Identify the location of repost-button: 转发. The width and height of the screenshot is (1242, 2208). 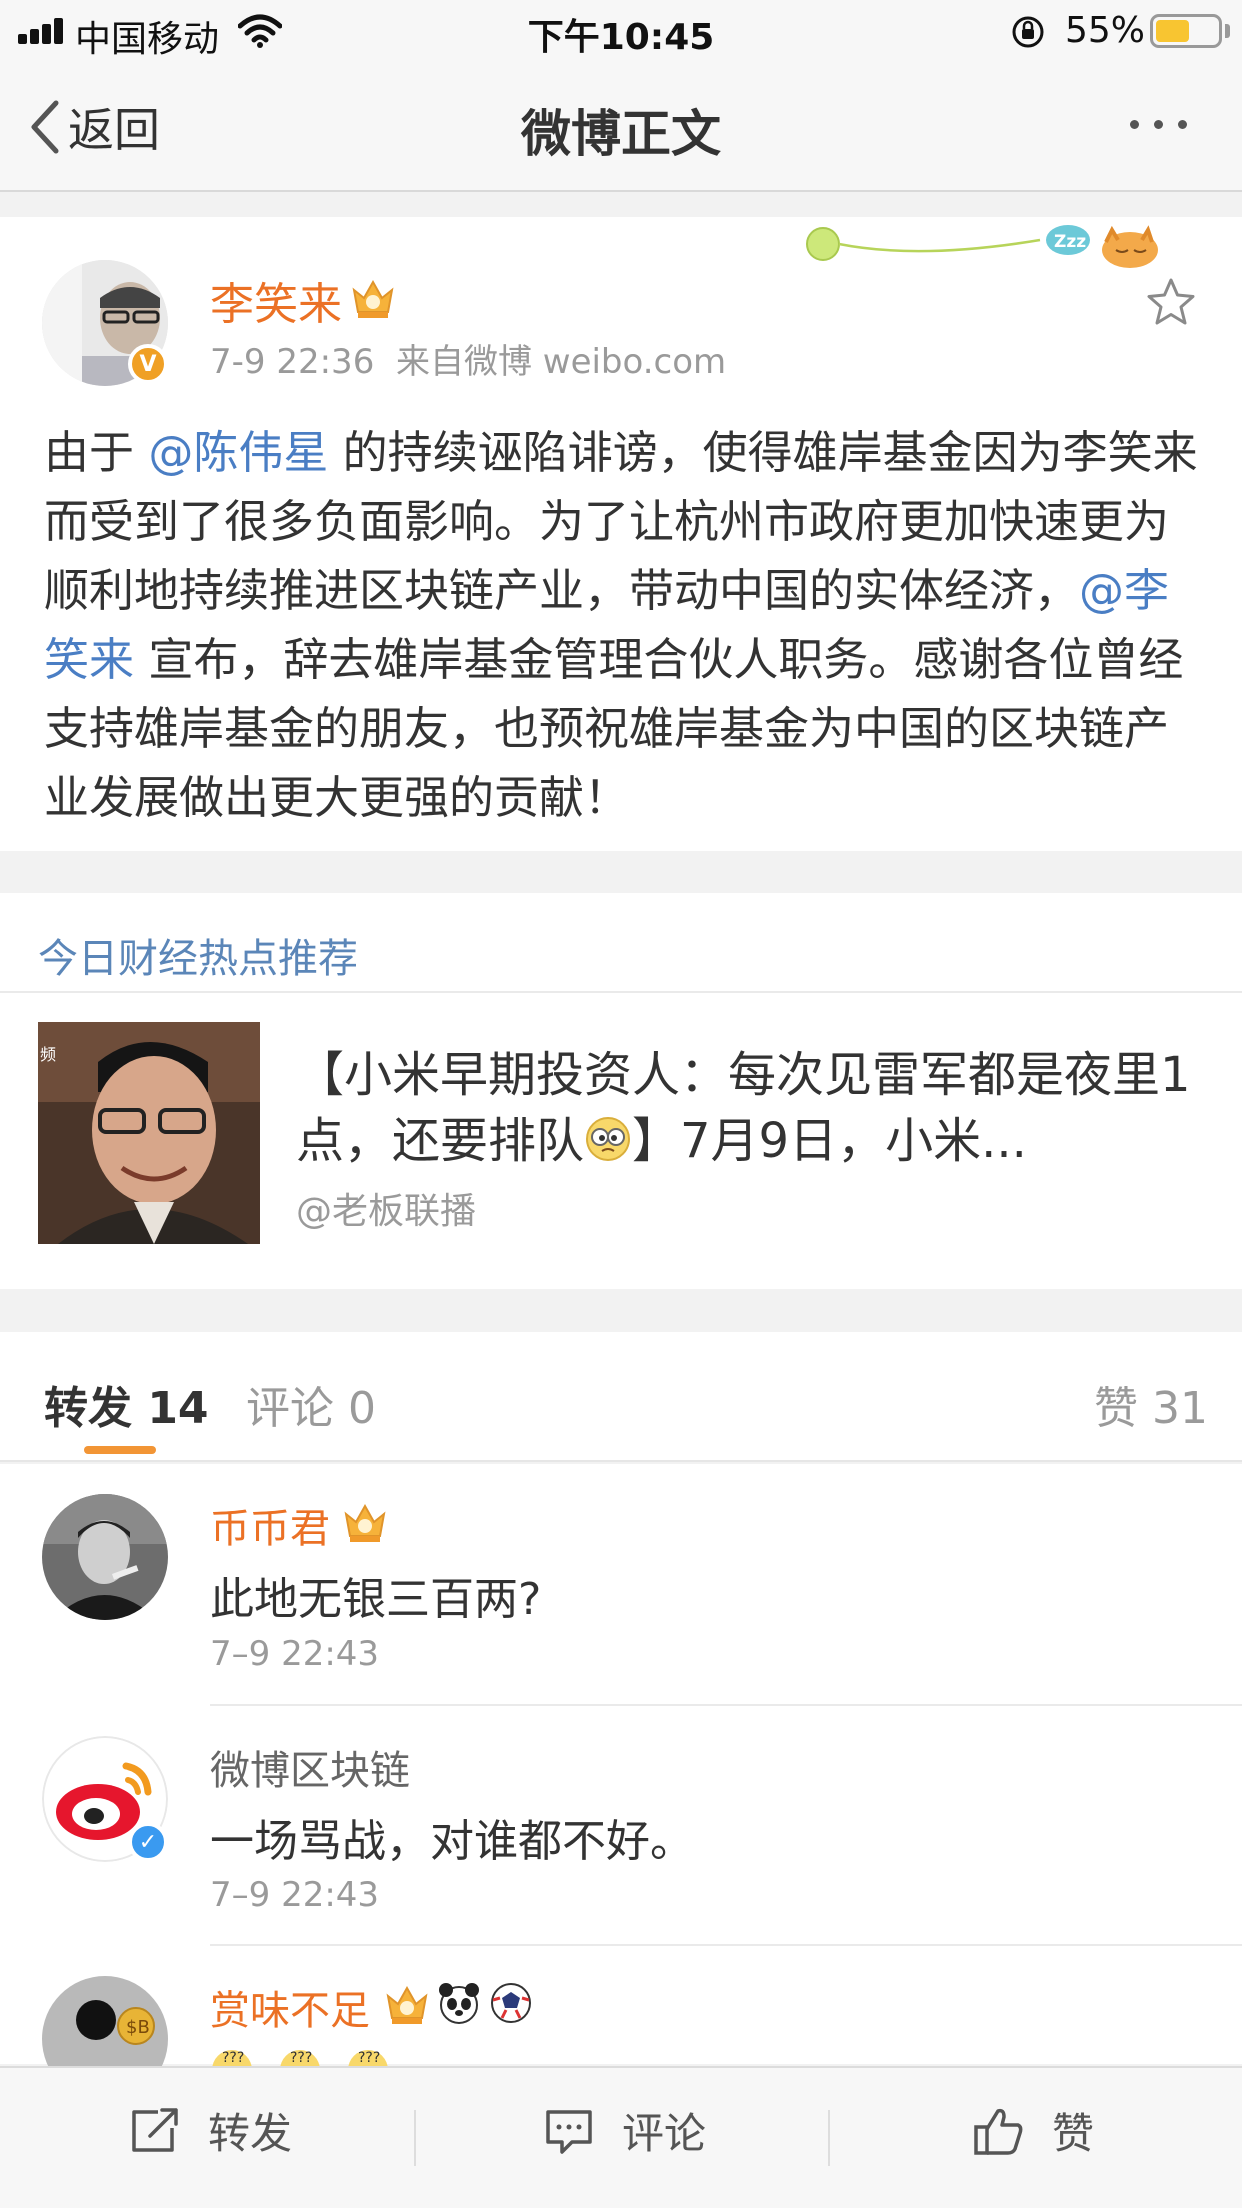
(210, 2130).